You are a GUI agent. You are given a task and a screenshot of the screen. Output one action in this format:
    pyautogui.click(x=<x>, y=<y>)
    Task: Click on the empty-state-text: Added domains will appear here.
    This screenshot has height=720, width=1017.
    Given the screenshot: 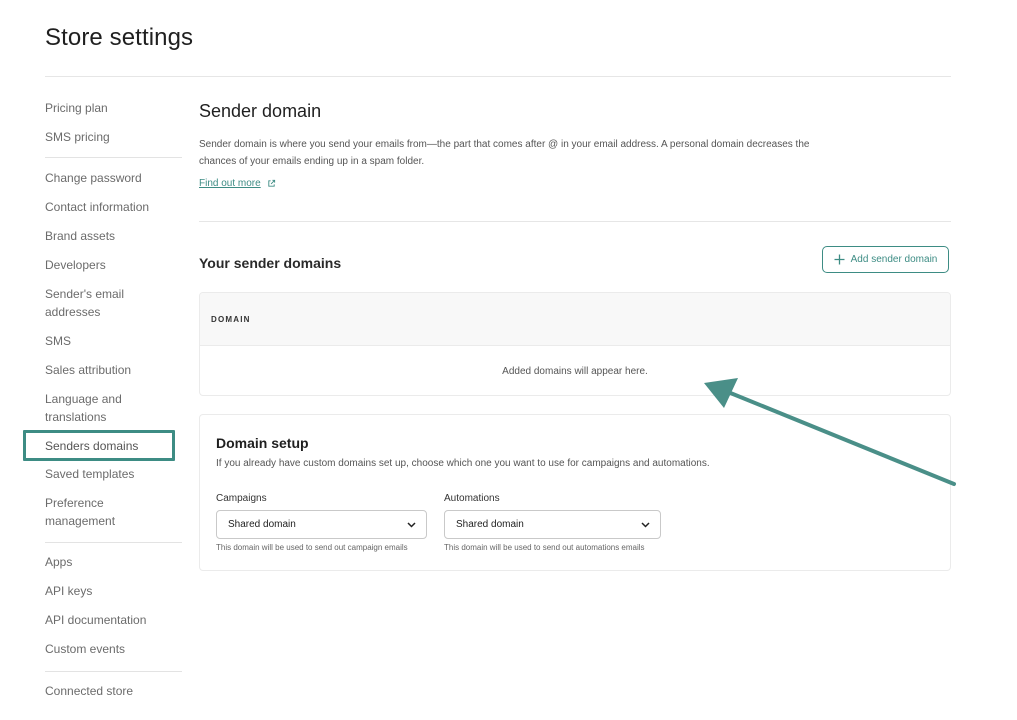 What is the action you would take?
    pyautogui.click(x=575, y=371)
    